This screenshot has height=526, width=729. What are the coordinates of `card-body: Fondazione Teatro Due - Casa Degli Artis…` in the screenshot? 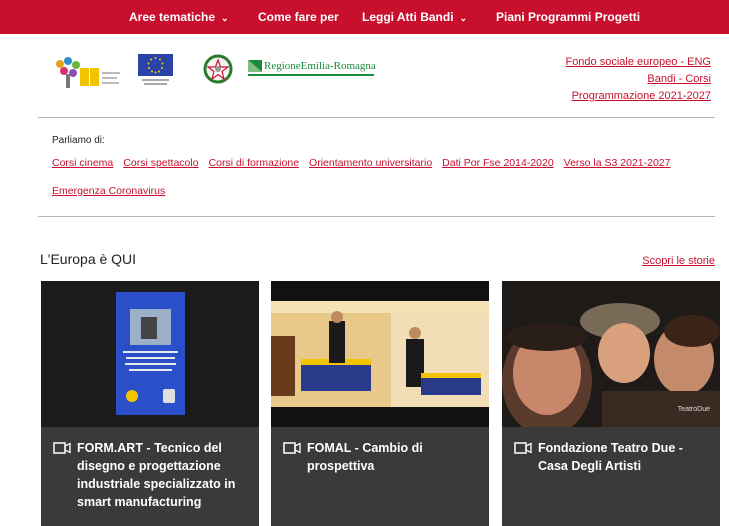 It's located at (612, 457).